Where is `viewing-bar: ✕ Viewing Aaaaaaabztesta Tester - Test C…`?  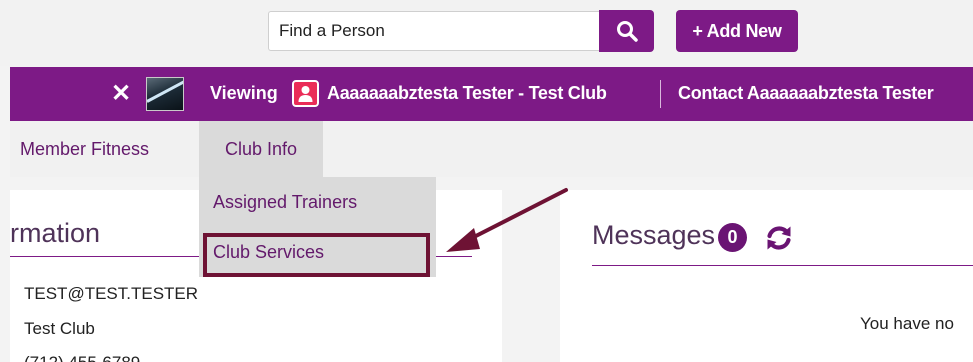
viewing-bar: ✕ Viewing Aaaaaaabztesta Tester - Test C… is located at coordinates (491, 94).